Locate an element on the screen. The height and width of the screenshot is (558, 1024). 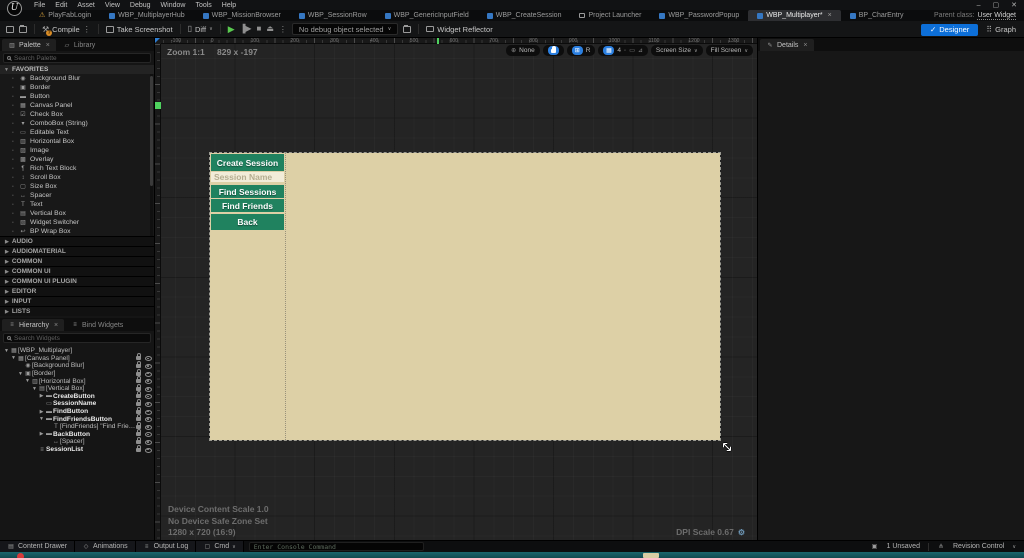
palette-item-background-blur: • ◉ Background Blur is located at coordinates (77, 78).